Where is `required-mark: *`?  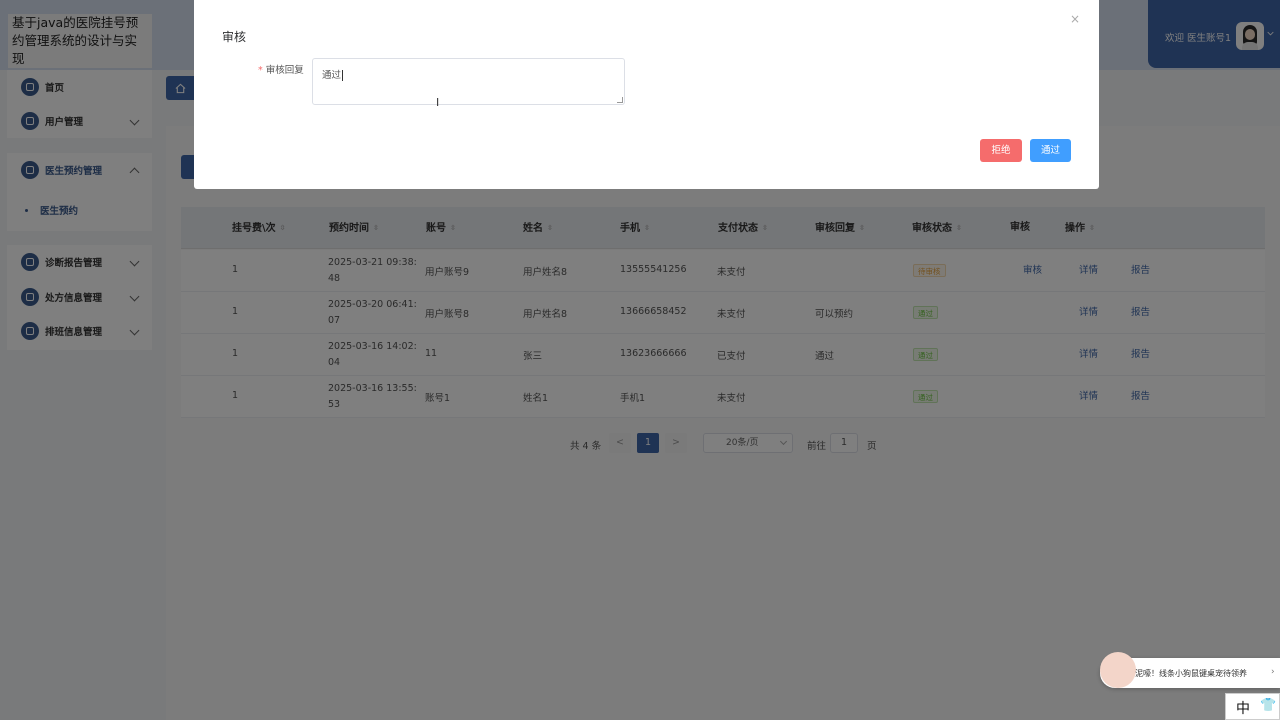
required-mark: * is located at coordinates (260, 70).